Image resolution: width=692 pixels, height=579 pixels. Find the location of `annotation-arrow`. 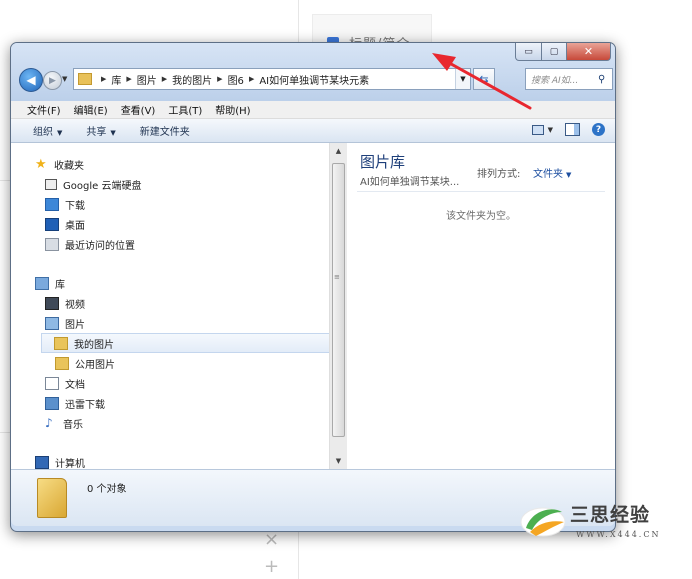

annotation-arrow is located at coordinates (482, 81).